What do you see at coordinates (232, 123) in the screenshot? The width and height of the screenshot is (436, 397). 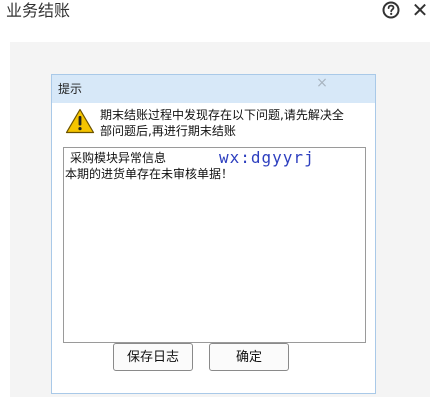 I see `warning-message: 期末结账过程中发现存在以下问题,请先解决全 部问题后,再进行期末结账` at bounding box center [232, 123].